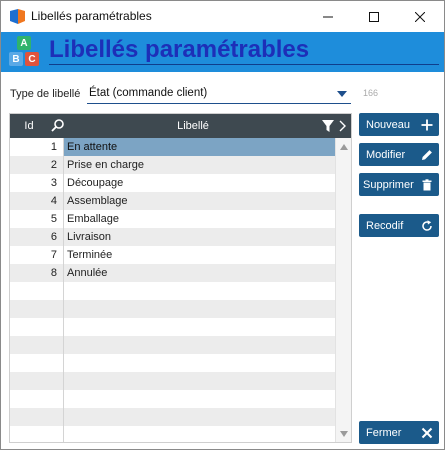 This screenshot has width=445, height=450. I want to click on table-row: 3 Découpage, so click(172, 183).